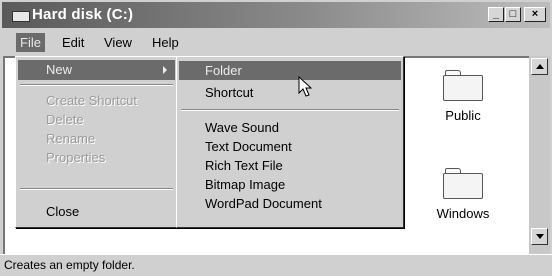  I want to click on submenu-item-bitmap-image: Bitmap Image, so click(290, 184).